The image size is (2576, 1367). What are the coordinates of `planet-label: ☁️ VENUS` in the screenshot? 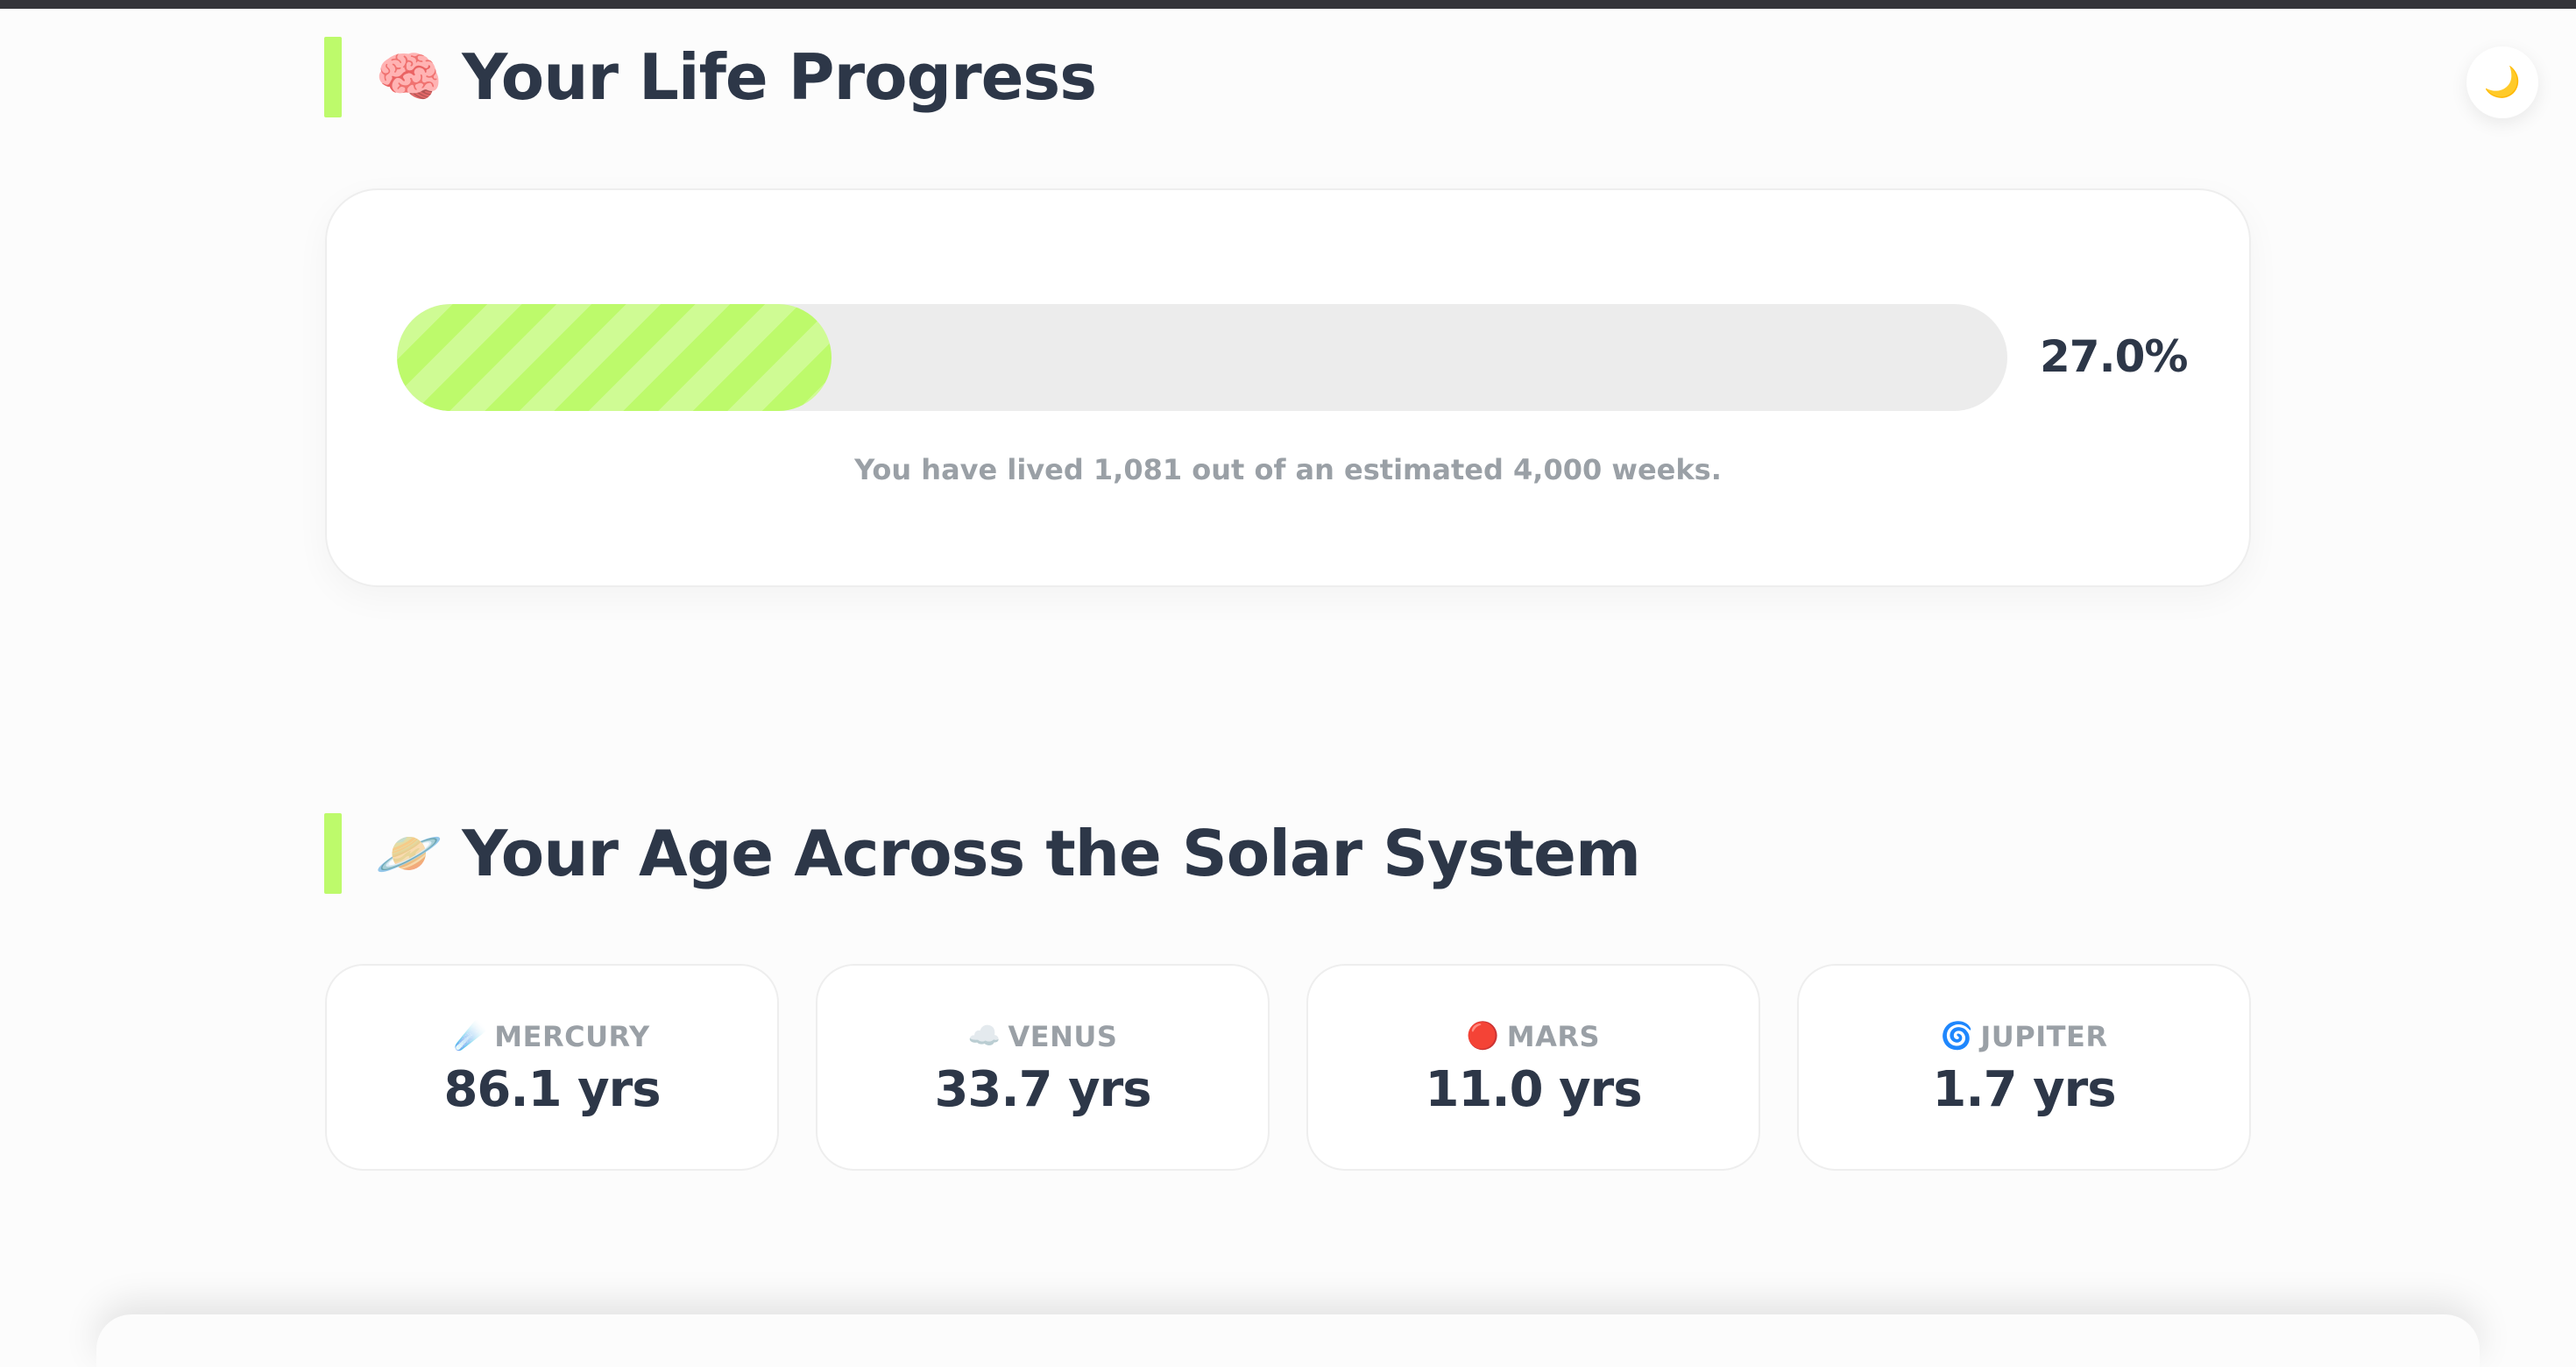 It's located at (1043, 1036).